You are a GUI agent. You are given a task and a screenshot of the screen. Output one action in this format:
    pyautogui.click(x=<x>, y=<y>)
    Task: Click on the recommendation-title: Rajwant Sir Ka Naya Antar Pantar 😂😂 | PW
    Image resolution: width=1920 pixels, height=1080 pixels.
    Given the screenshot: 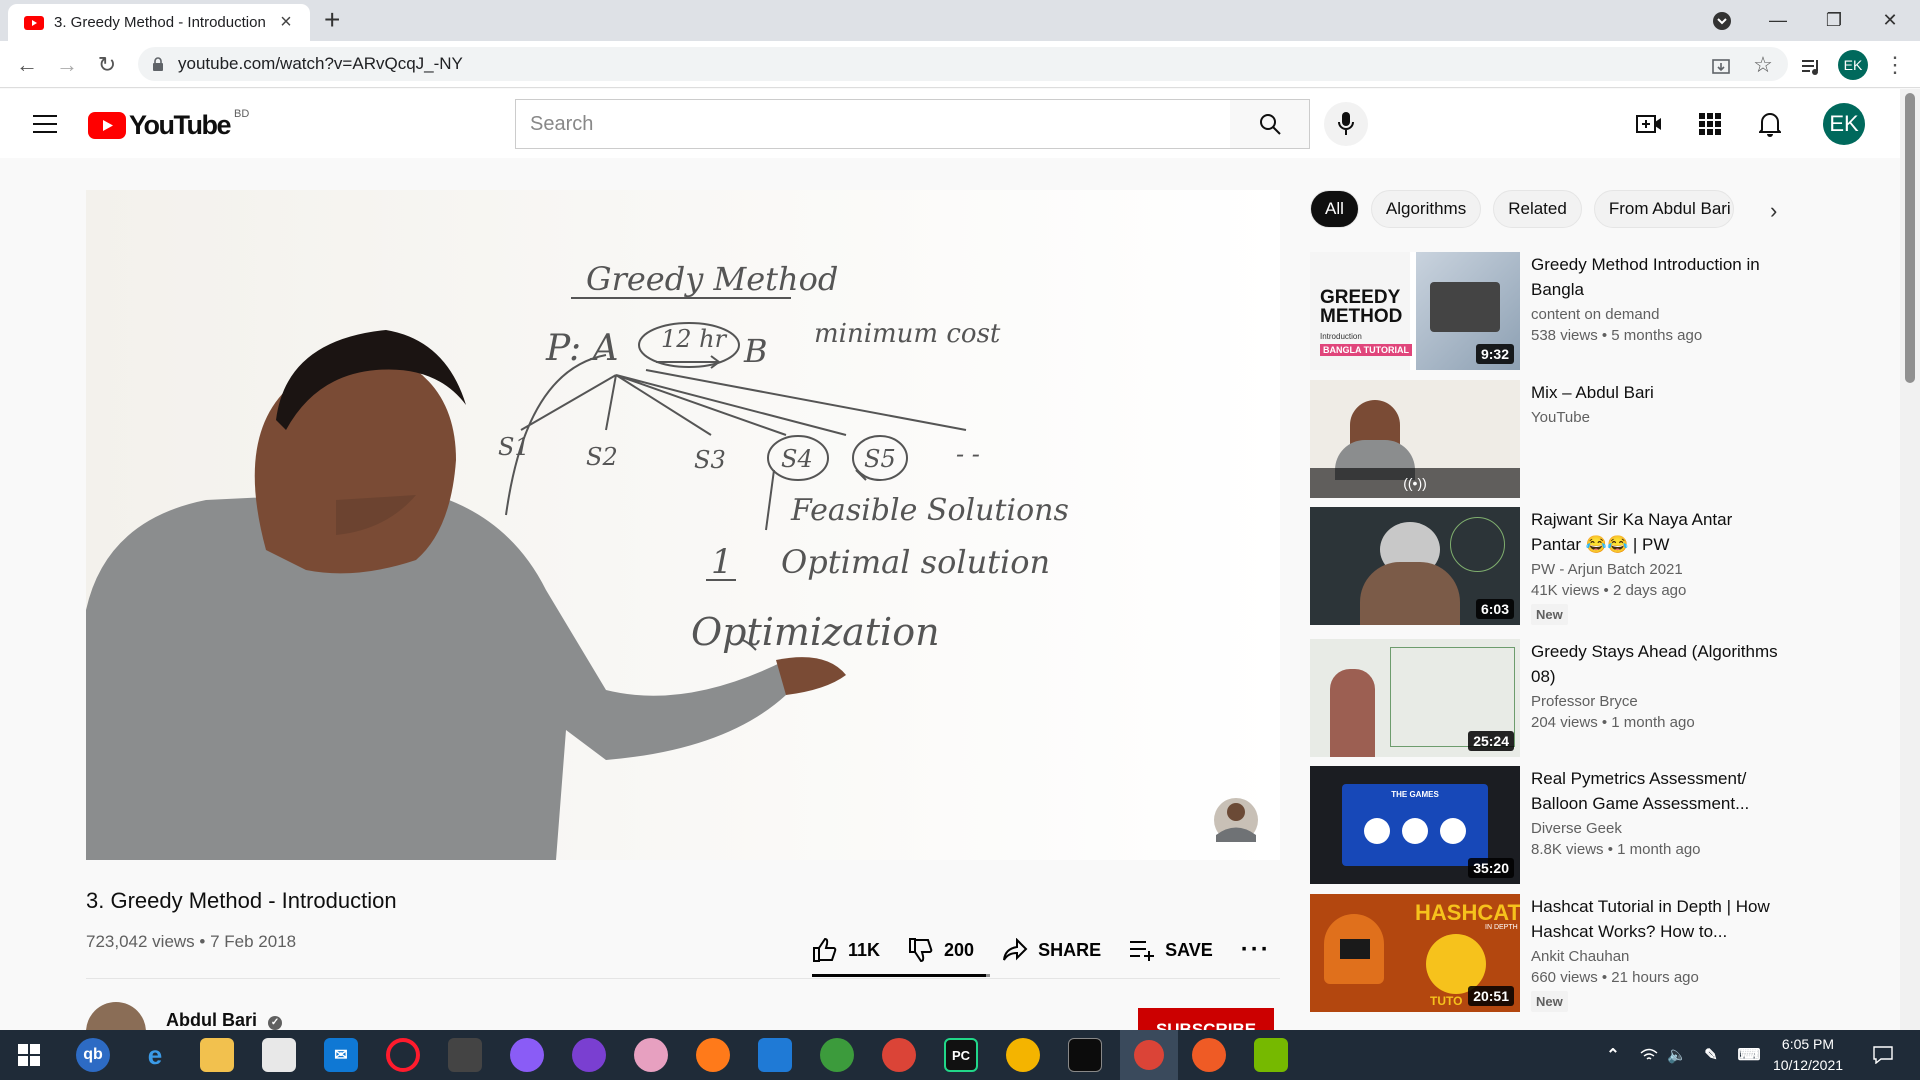 What is the action you would take?
    pyautogui.click(x=1656, y=532)
    